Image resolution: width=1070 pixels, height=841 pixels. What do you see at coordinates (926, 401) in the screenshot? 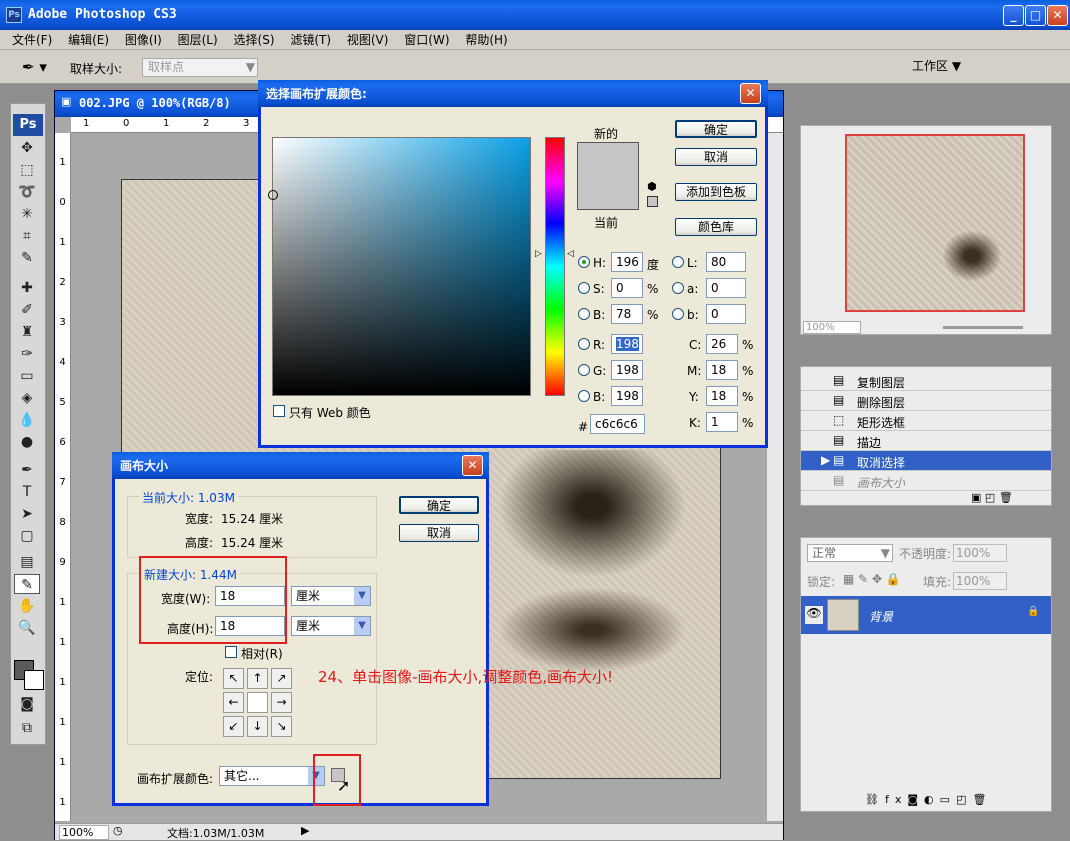
I see `history-item: ▤ 删除图层` at bounding box center [926, 401].